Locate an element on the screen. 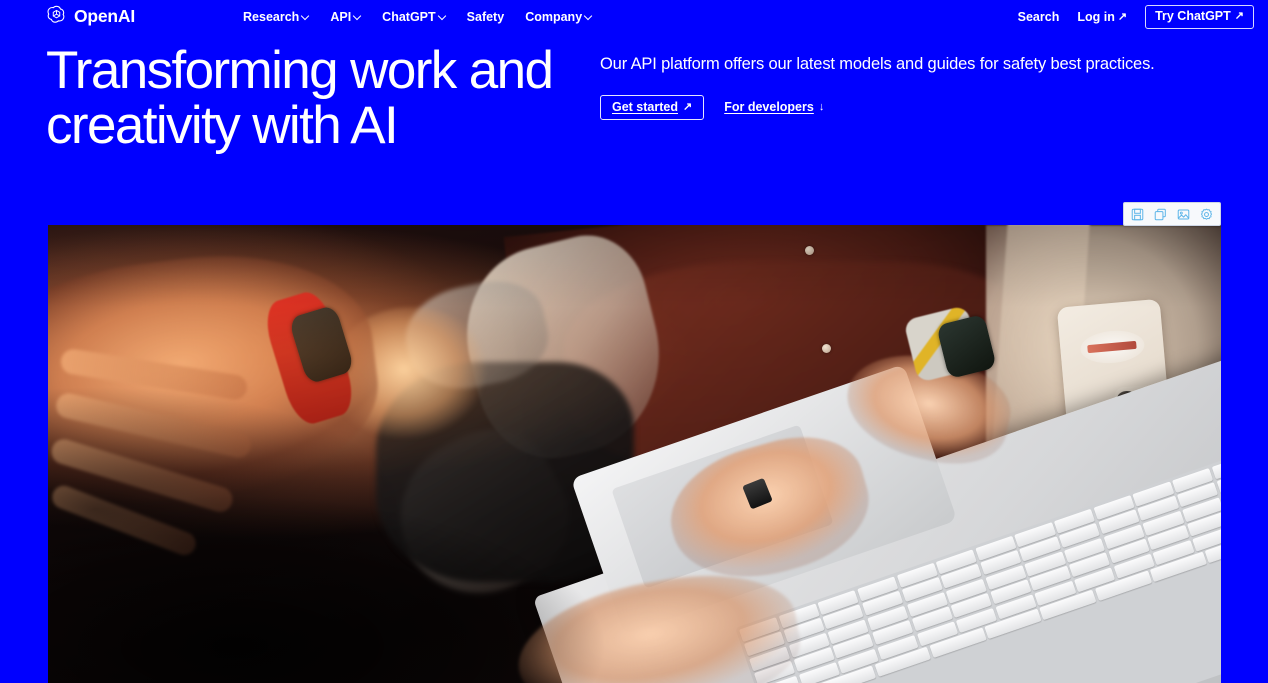 The height and width of the screenshot is (683, 1268). login-label: Log in is located at coordinates (1096, 16).